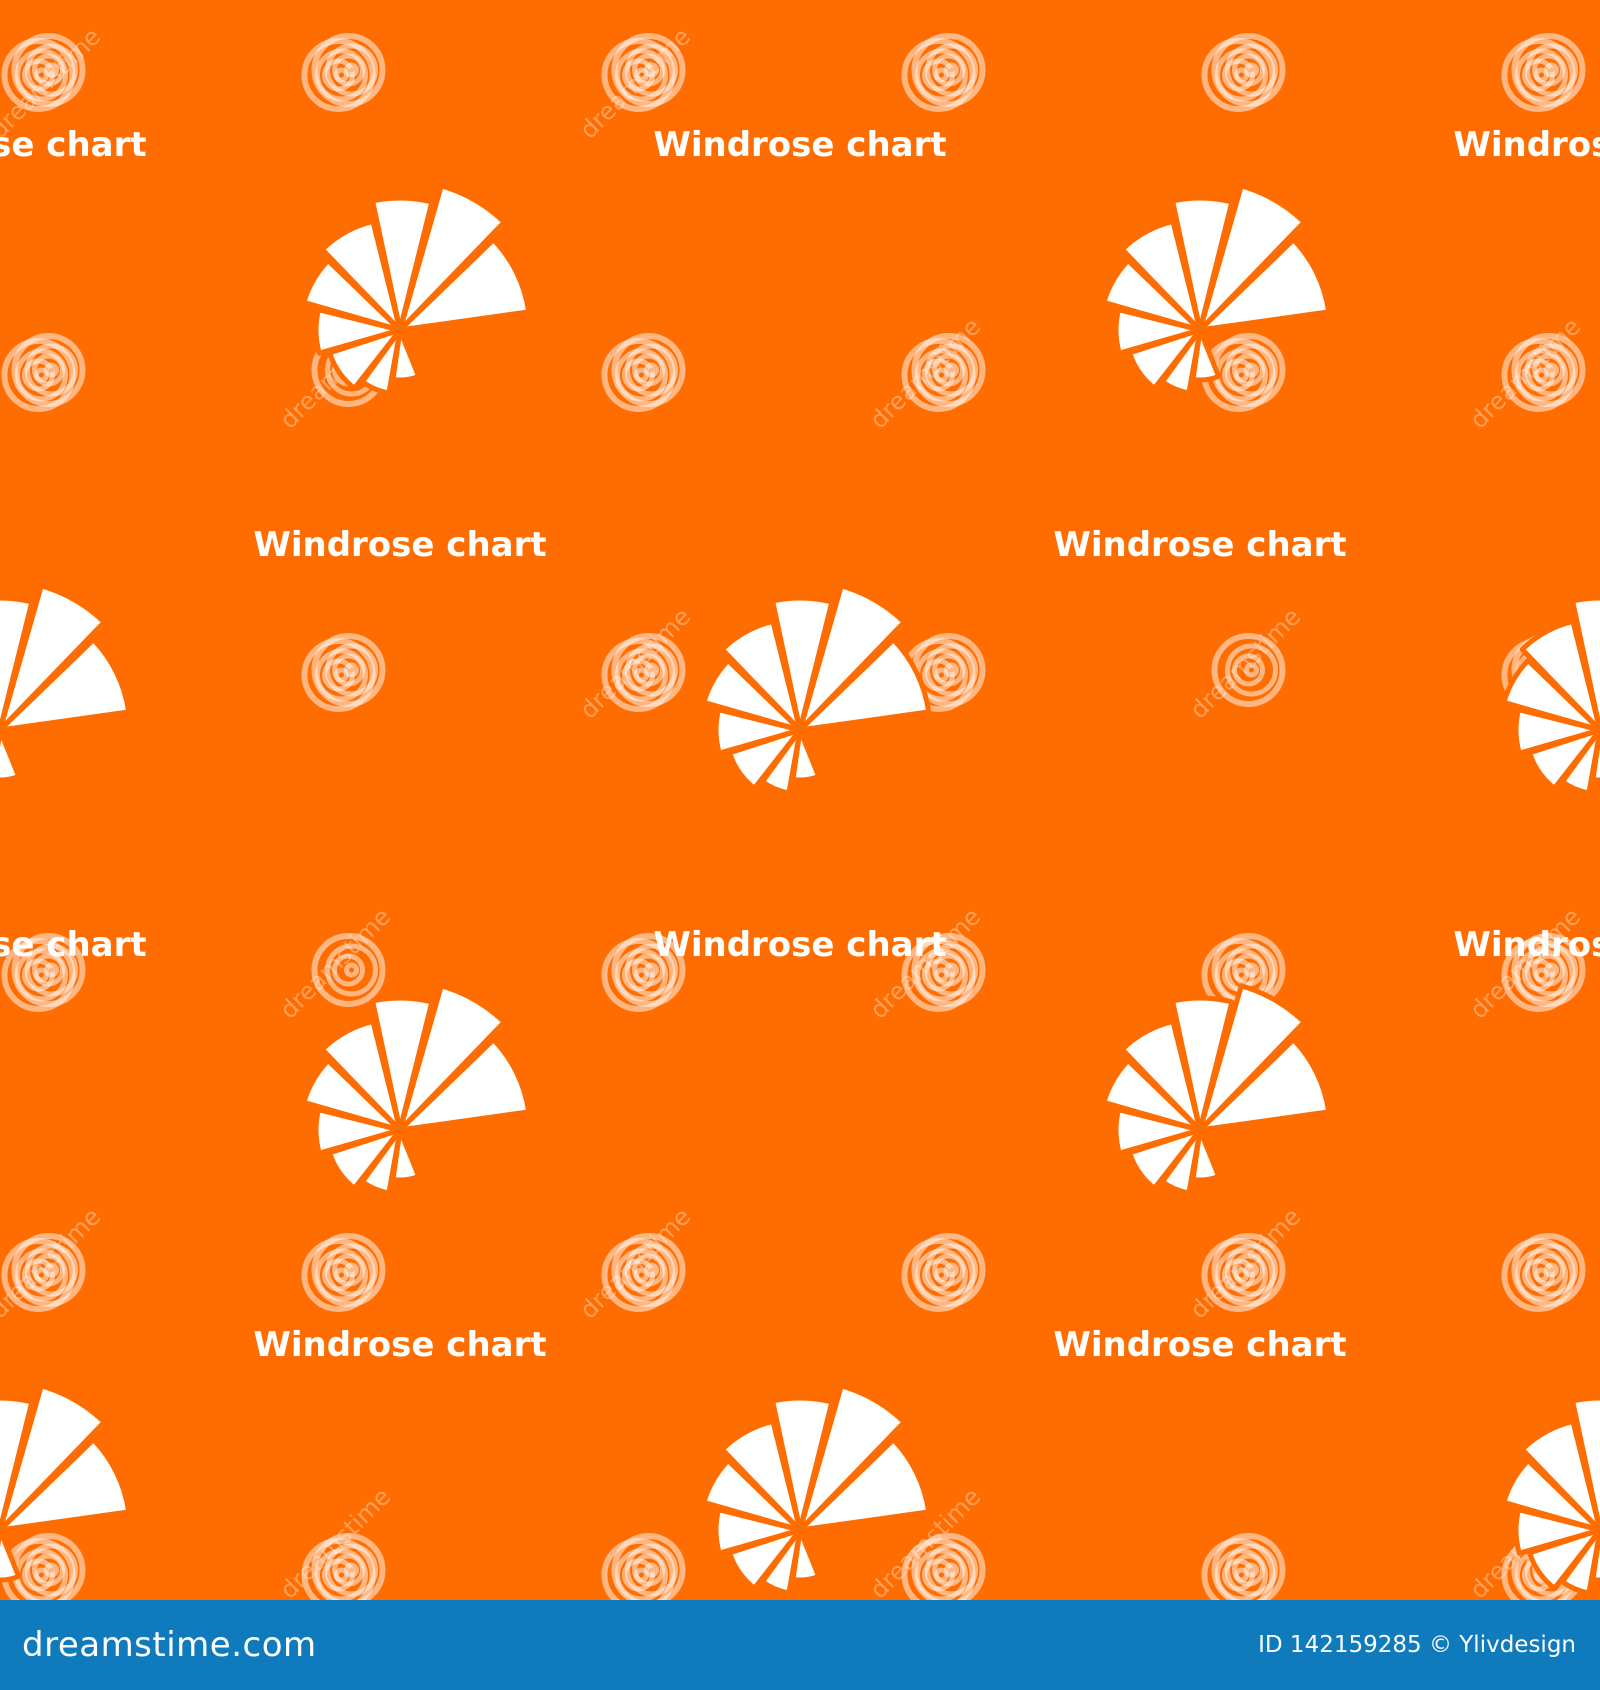 This screenshot has width=1600, height=1690. What do you see at coordinates (169, 1645) in the screenshot?
I see `footer-brand: dreamstime.com` at bounding box center [169, 1645].